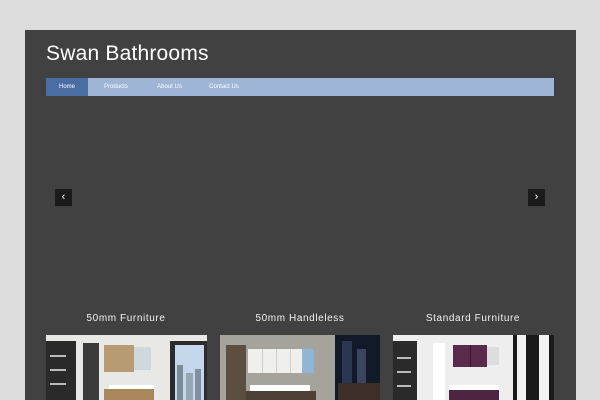 This screenshot has width=600, height=400. What do you see at coordinates (300, 87) in the screenshot?
I see `main-nav: Home Products About Us Contact Us` at bounding box center [300, 87].